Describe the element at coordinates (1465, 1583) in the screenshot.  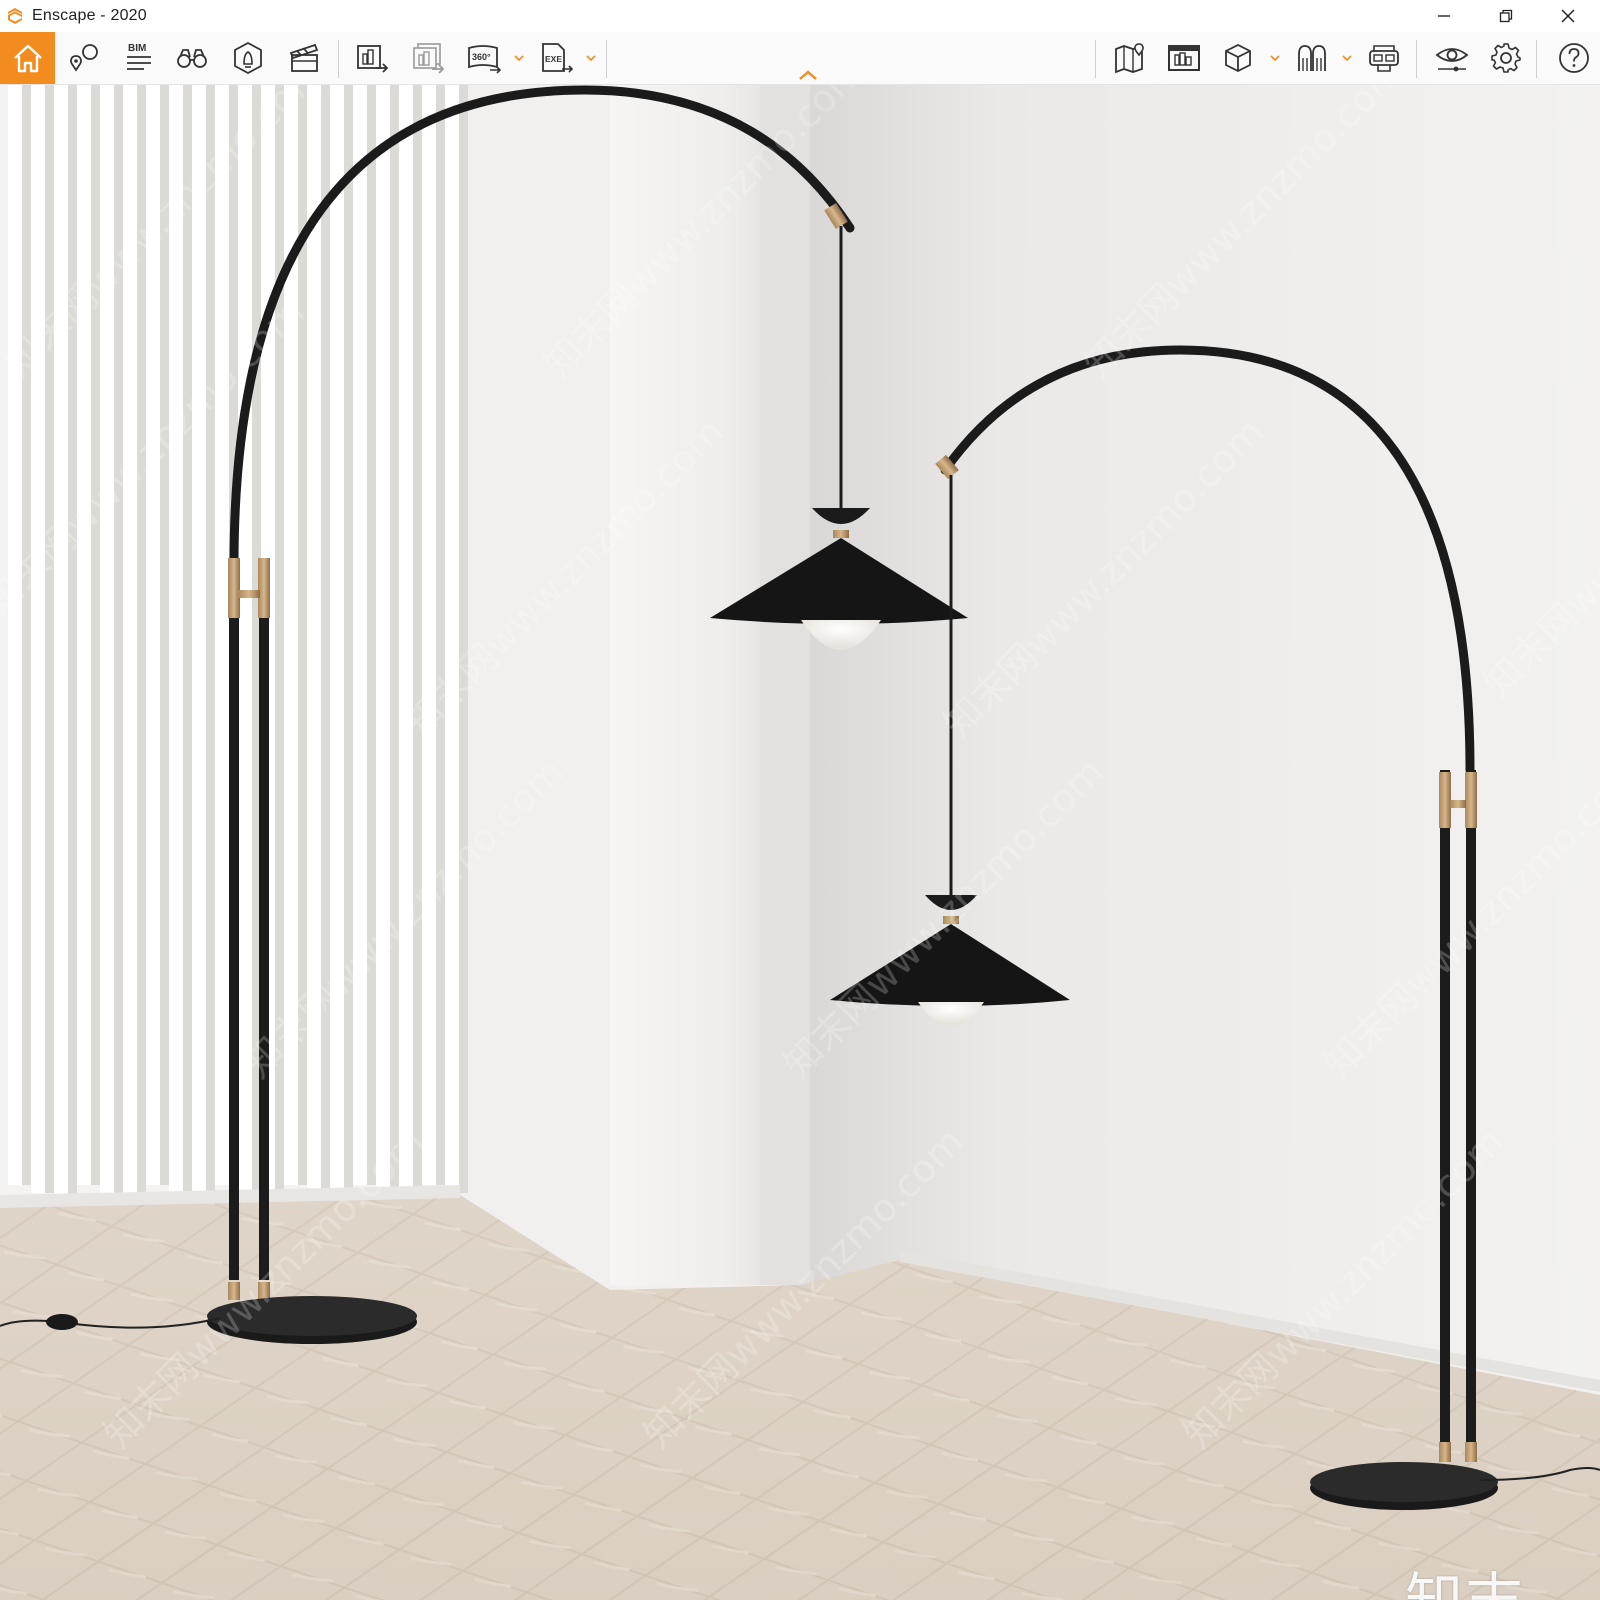
I see `watermark-logo: 知末` at that location.